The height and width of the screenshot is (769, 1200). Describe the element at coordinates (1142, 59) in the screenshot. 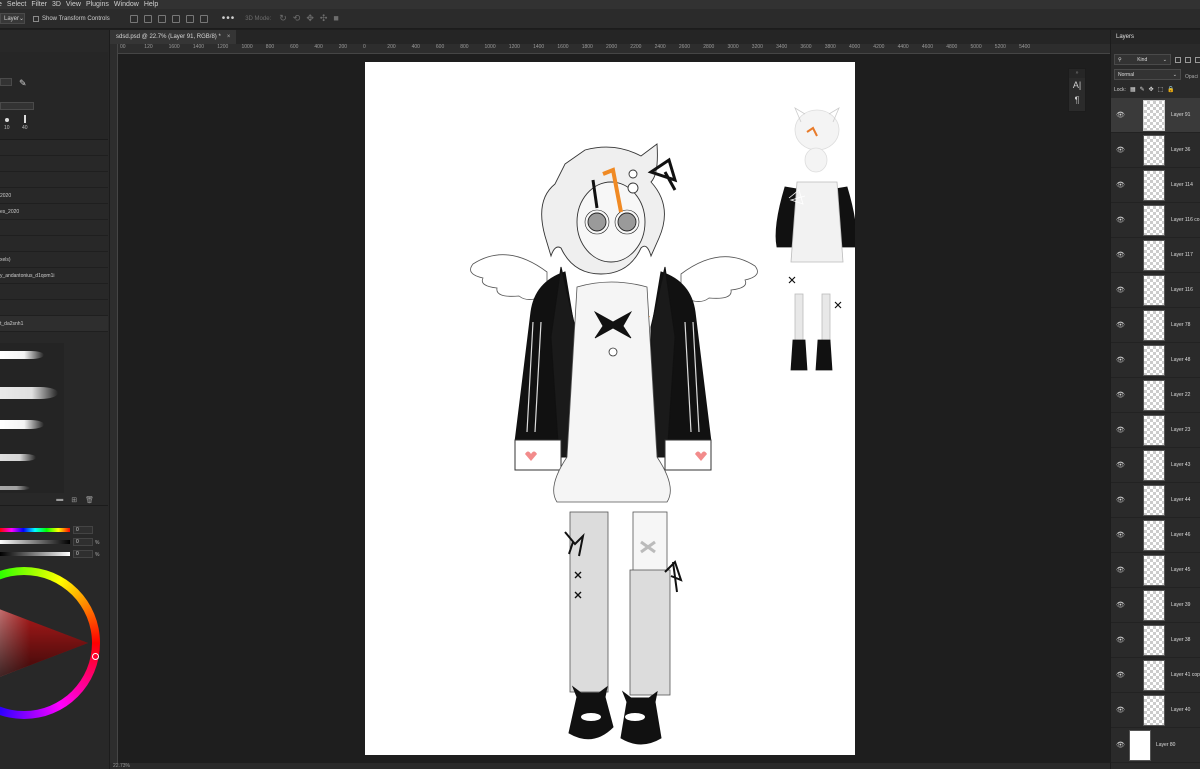

I see `layer-kind-filter: ⚲ Kind ⌄` at that location.